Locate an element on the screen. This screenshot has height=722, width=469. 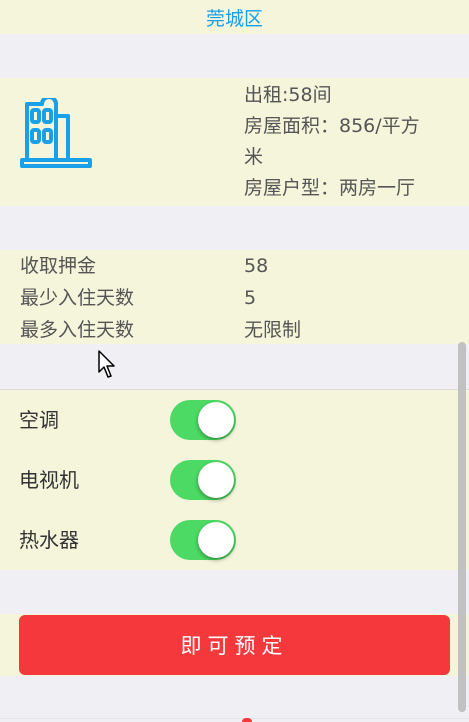
mouse-cursor-icon is located at coordinates (106, 364).